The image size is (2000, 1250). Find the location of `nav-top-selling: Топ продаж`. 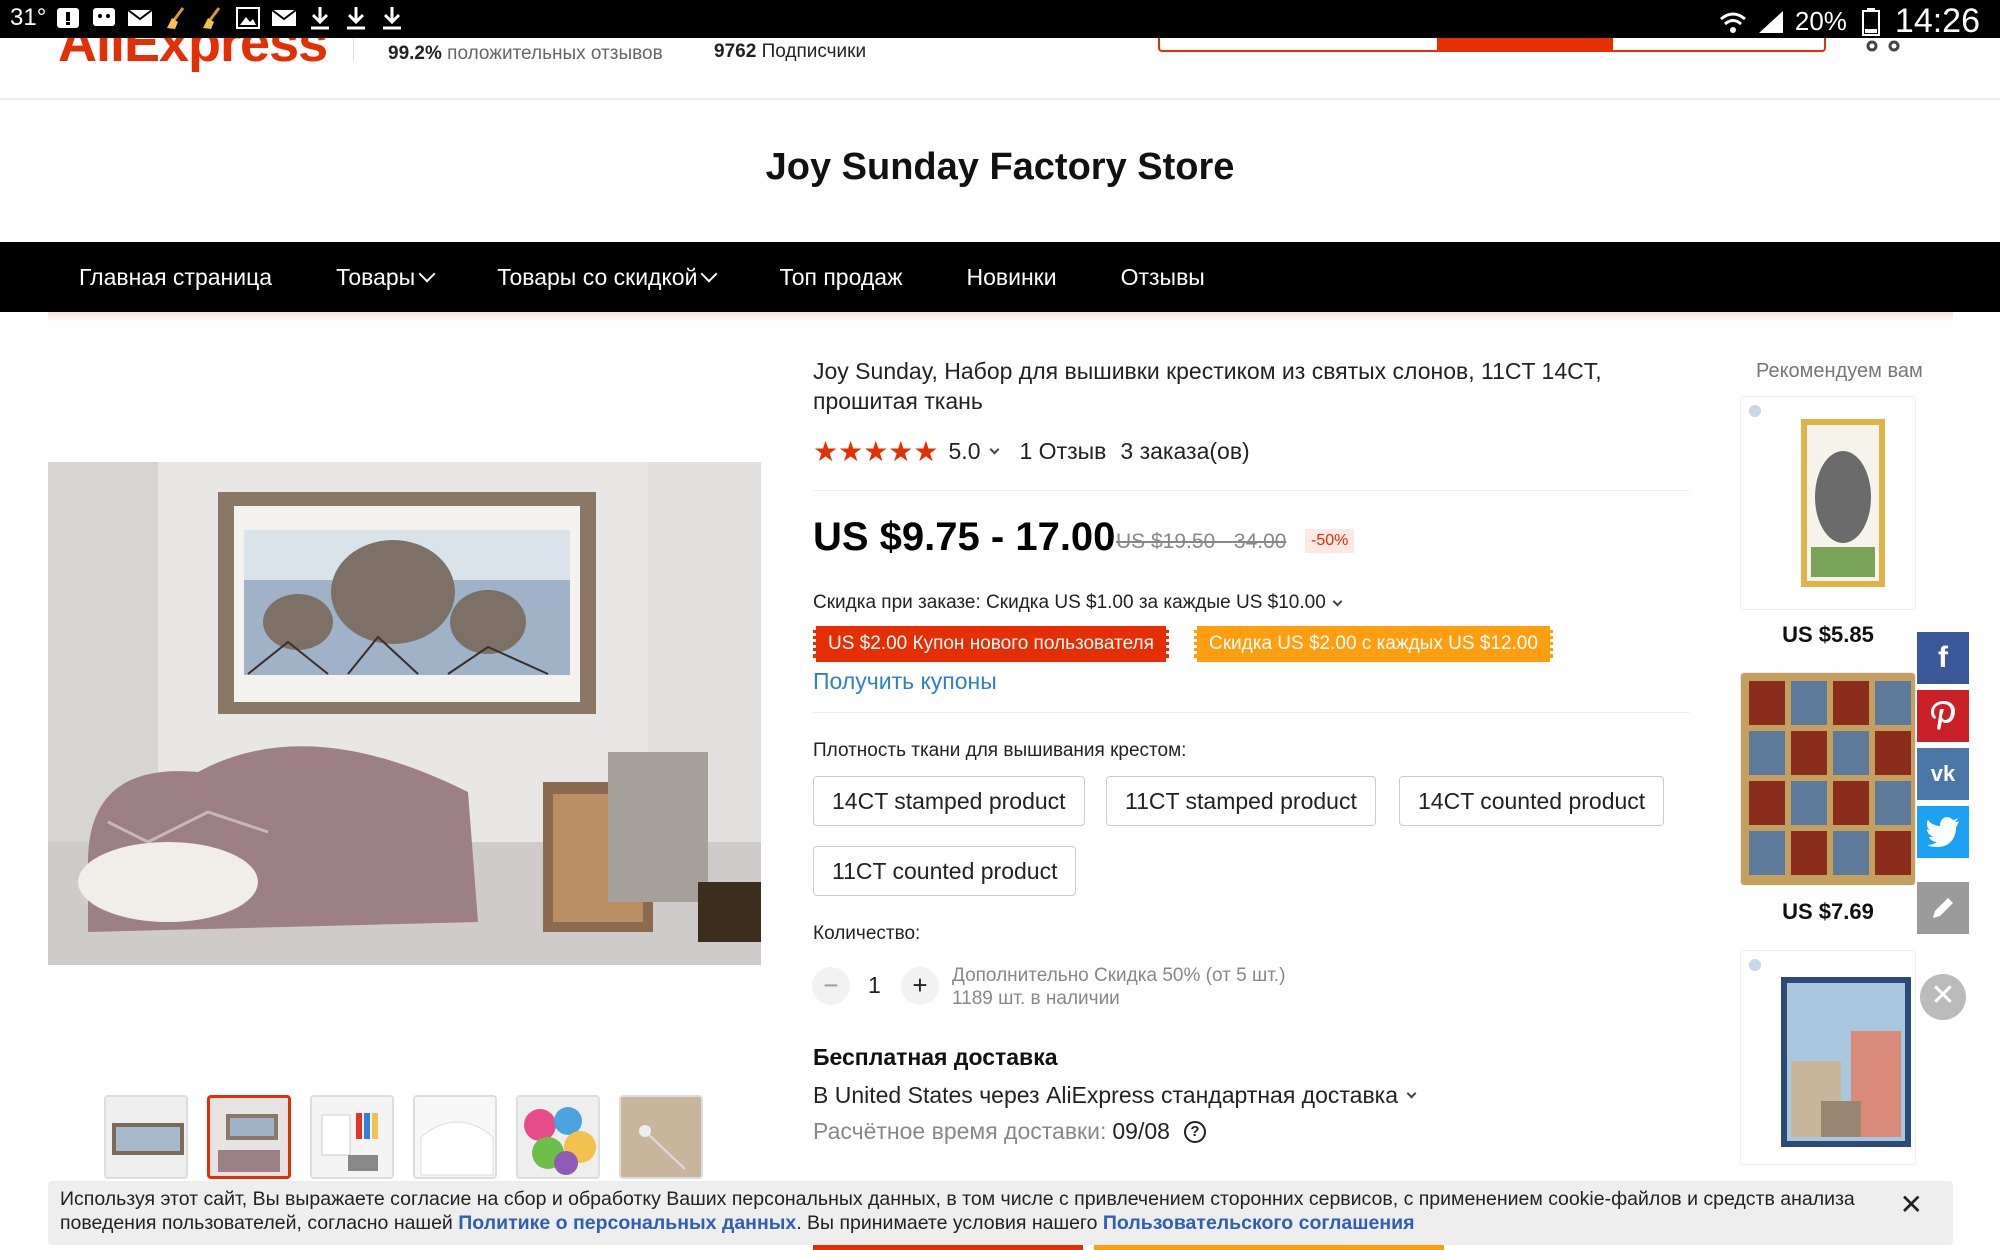

nav-top-selling: Топ продаж is located at coordinates (840, 277).